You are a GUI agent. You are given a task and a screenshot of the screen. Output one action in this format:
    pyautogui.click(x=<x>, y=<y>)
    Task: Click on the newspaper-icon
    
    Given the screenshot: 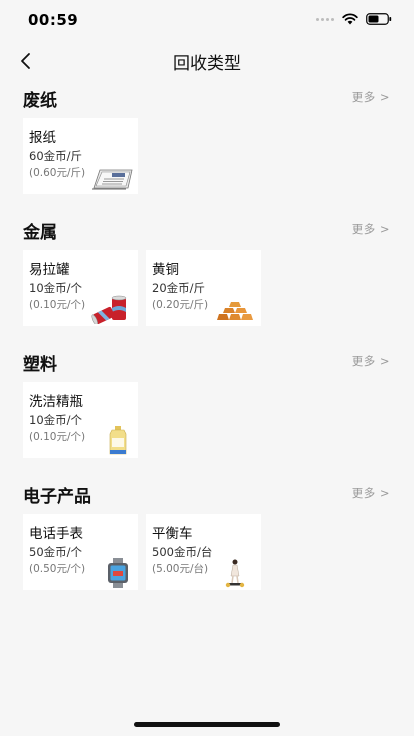 What is the action you would take?
    pyautogui.click(x=112, y=179)
    